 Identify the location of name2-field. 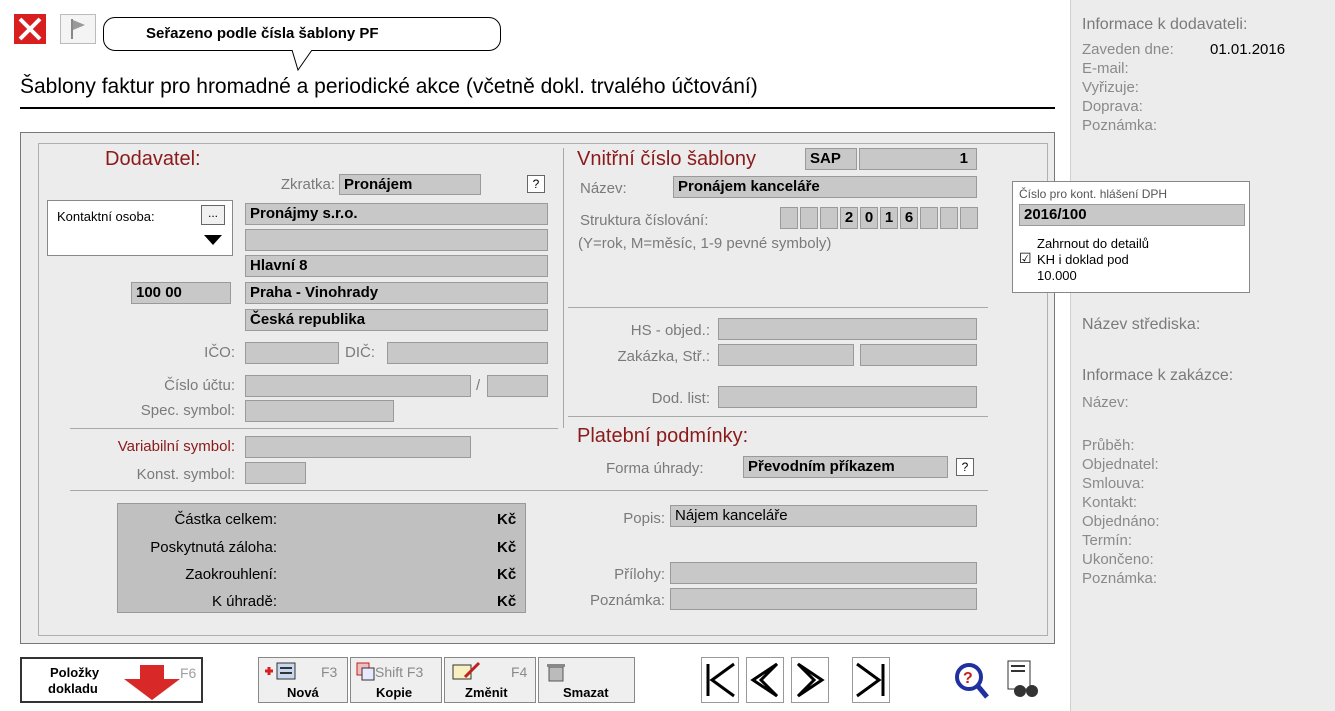
(396, 240).